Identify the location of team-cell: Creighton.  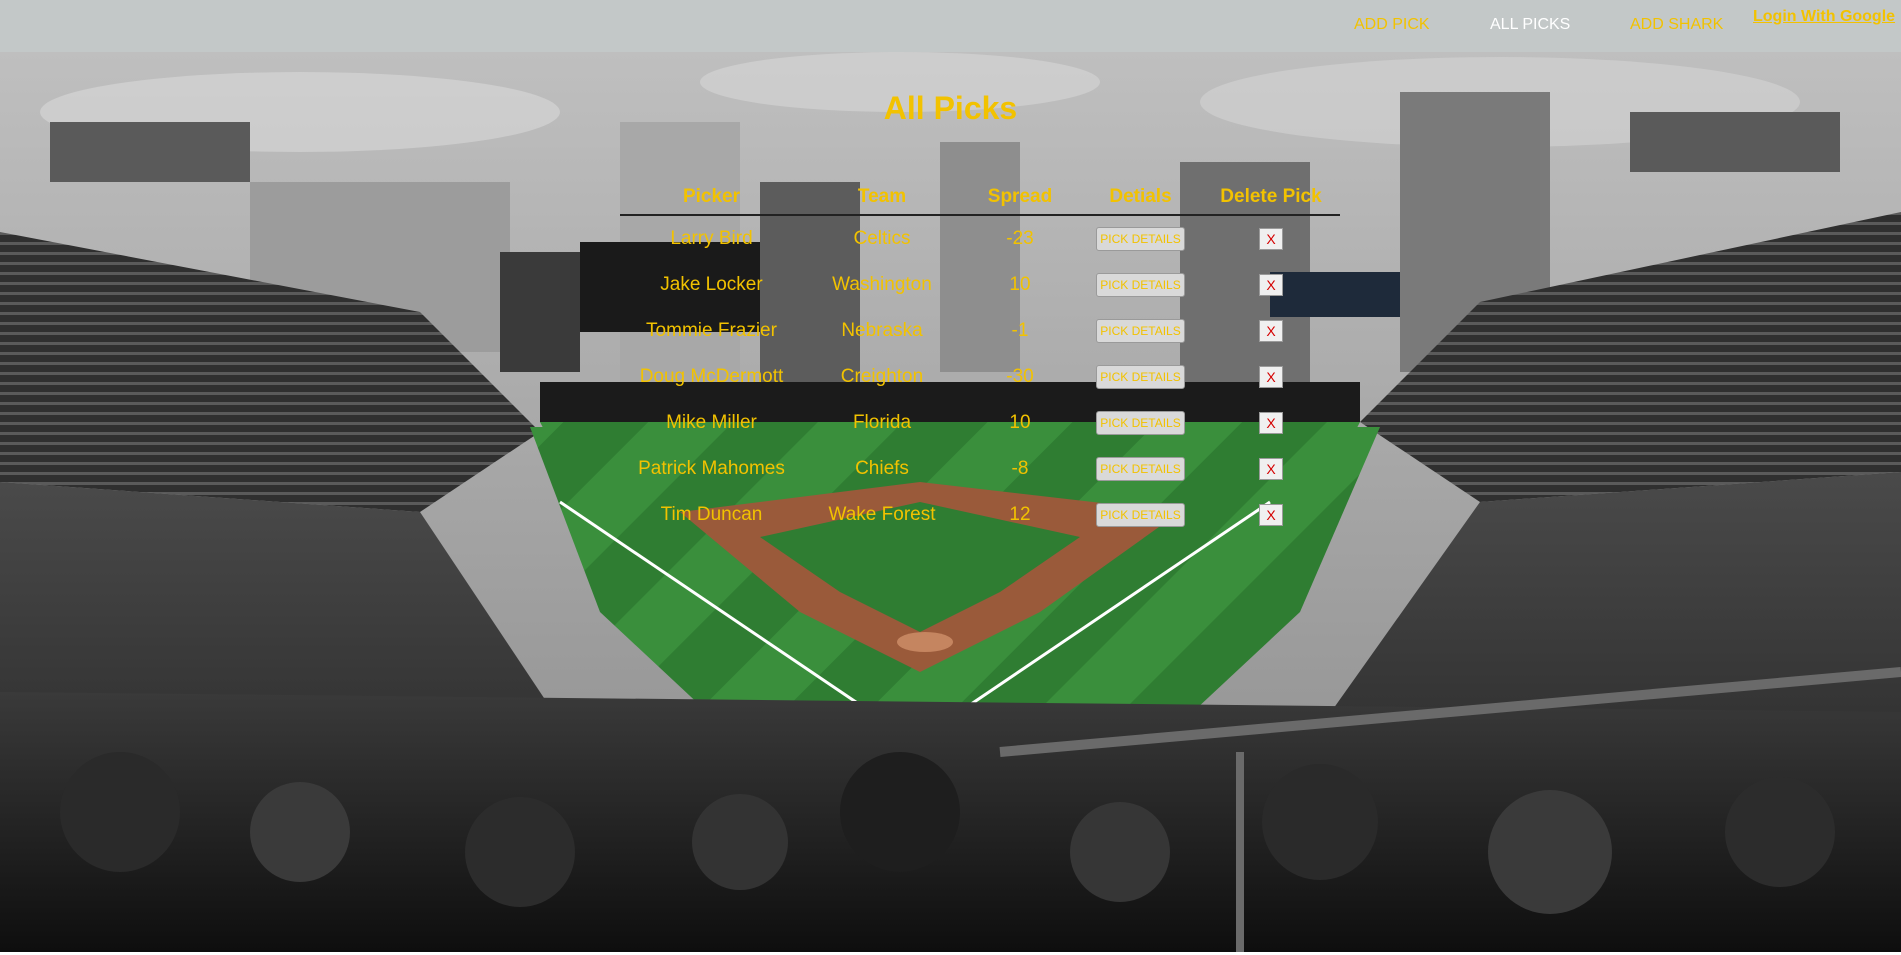
(882, 376).